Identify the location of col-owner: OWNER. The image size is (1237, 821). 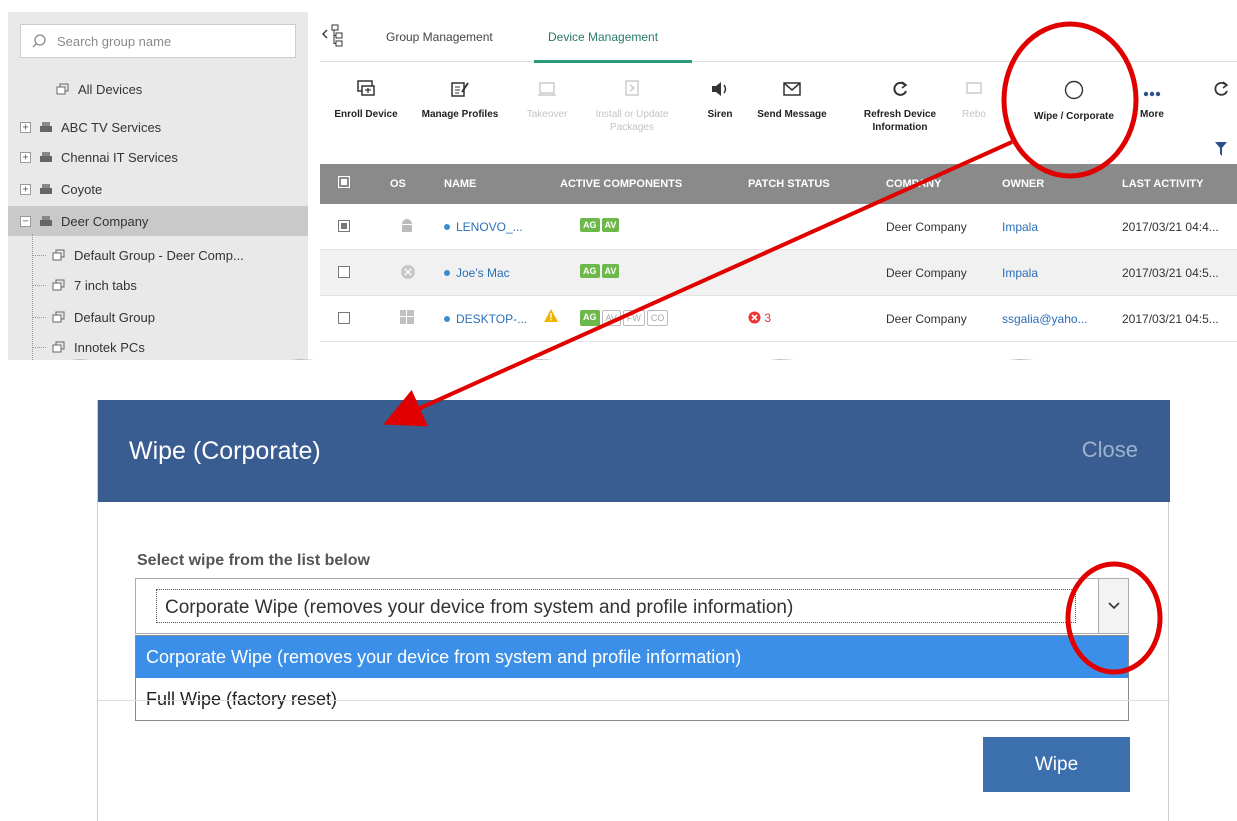
(1023, 184).